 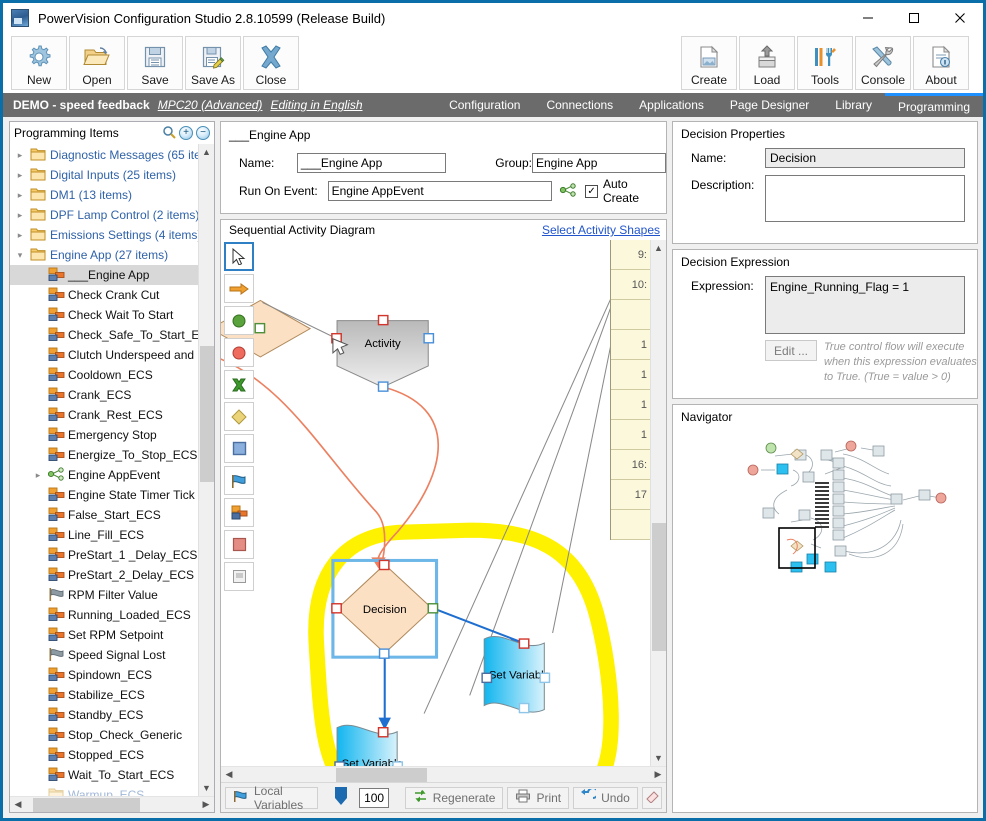 I want to click on tree-item-emergency-stop: ▸Emergency Stop, so click(x=104, y=435).